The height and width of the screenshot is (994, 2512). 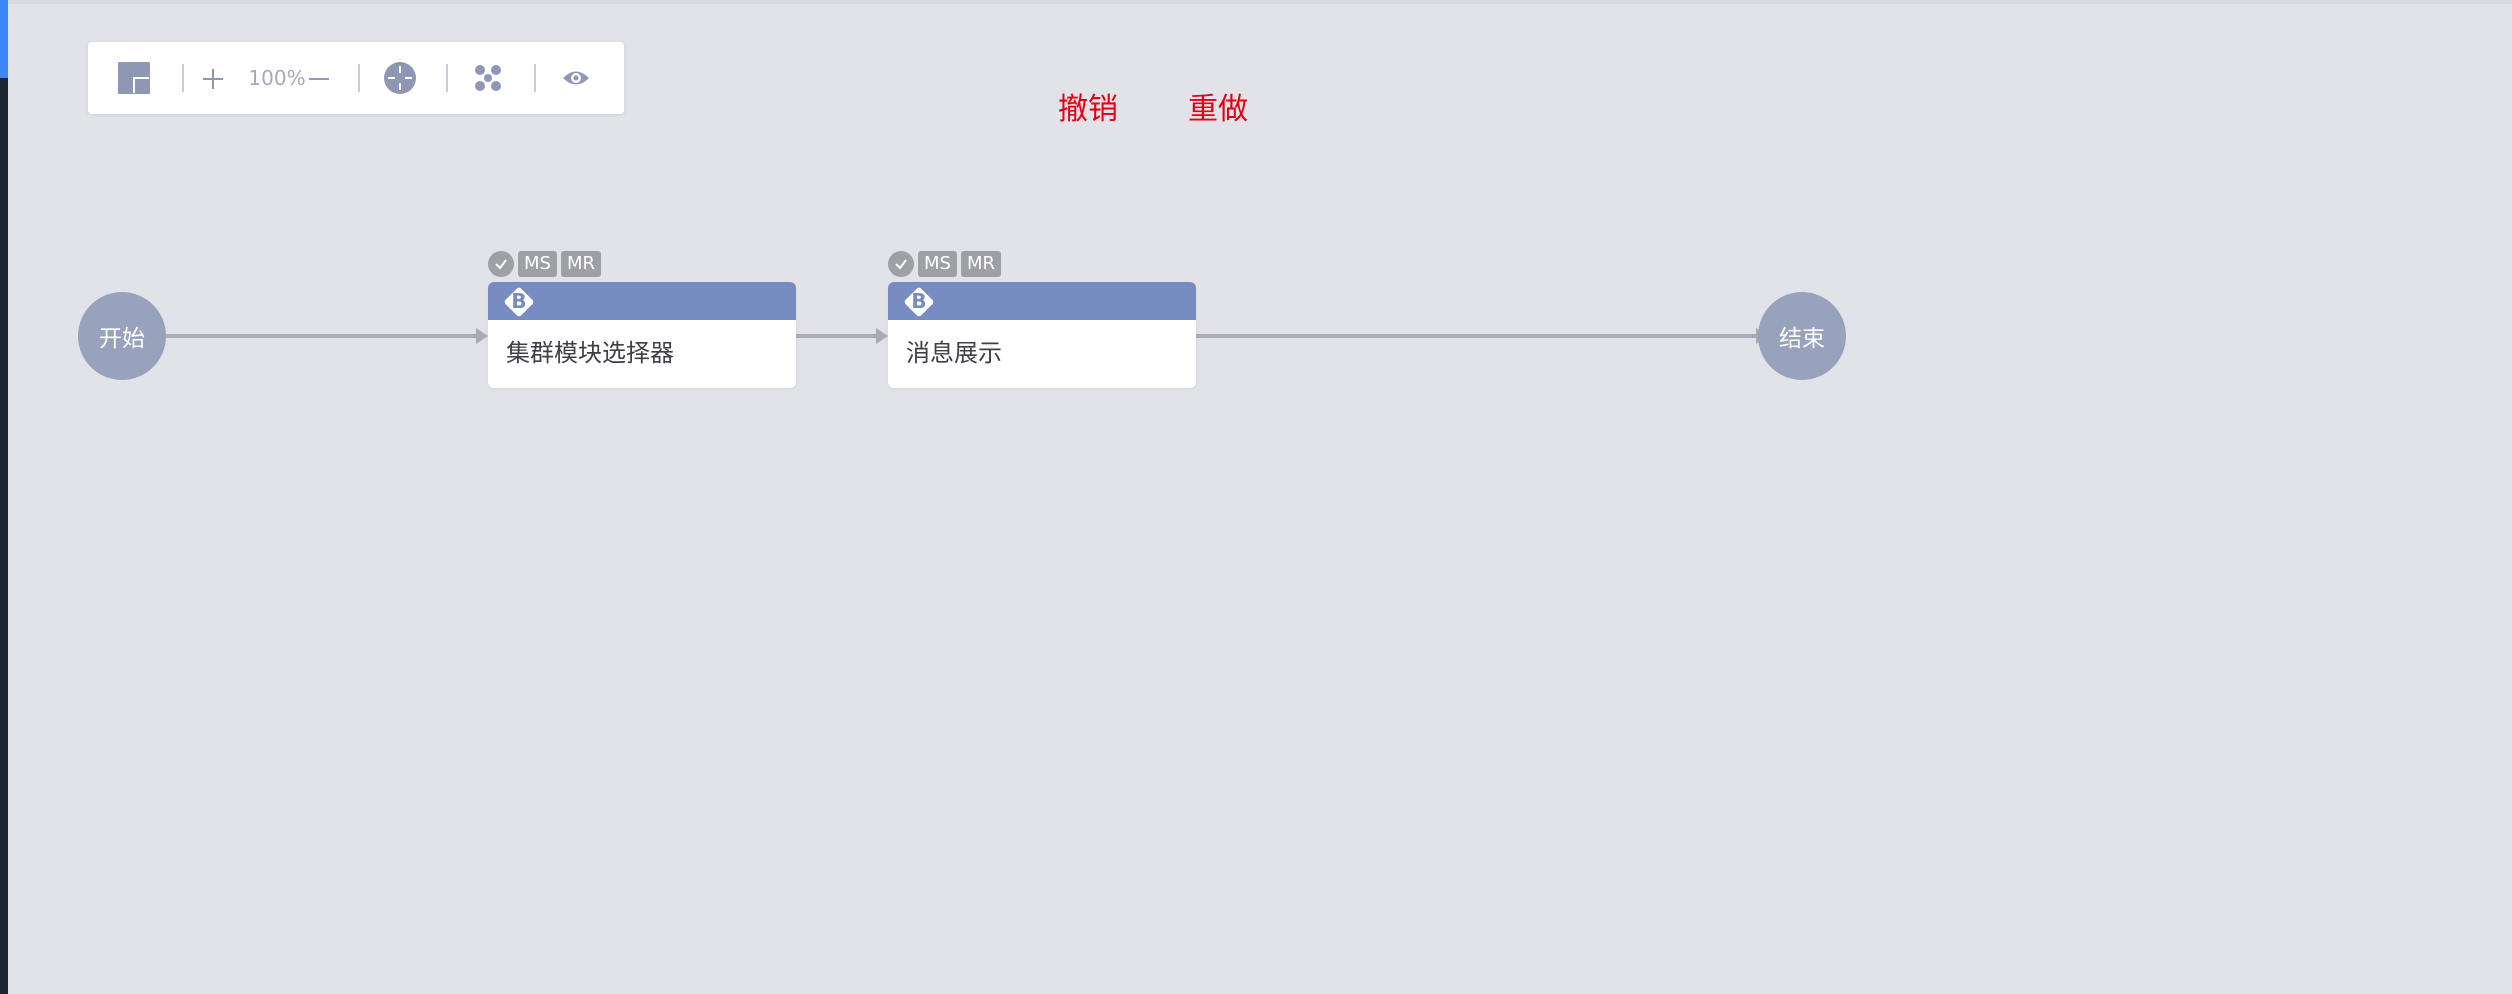 What do you see at coordinates (642, 335) in the screenshot?
I see `flow-node-cluster-selector: B 集群模块选择器` at bounding box center [642, 335].